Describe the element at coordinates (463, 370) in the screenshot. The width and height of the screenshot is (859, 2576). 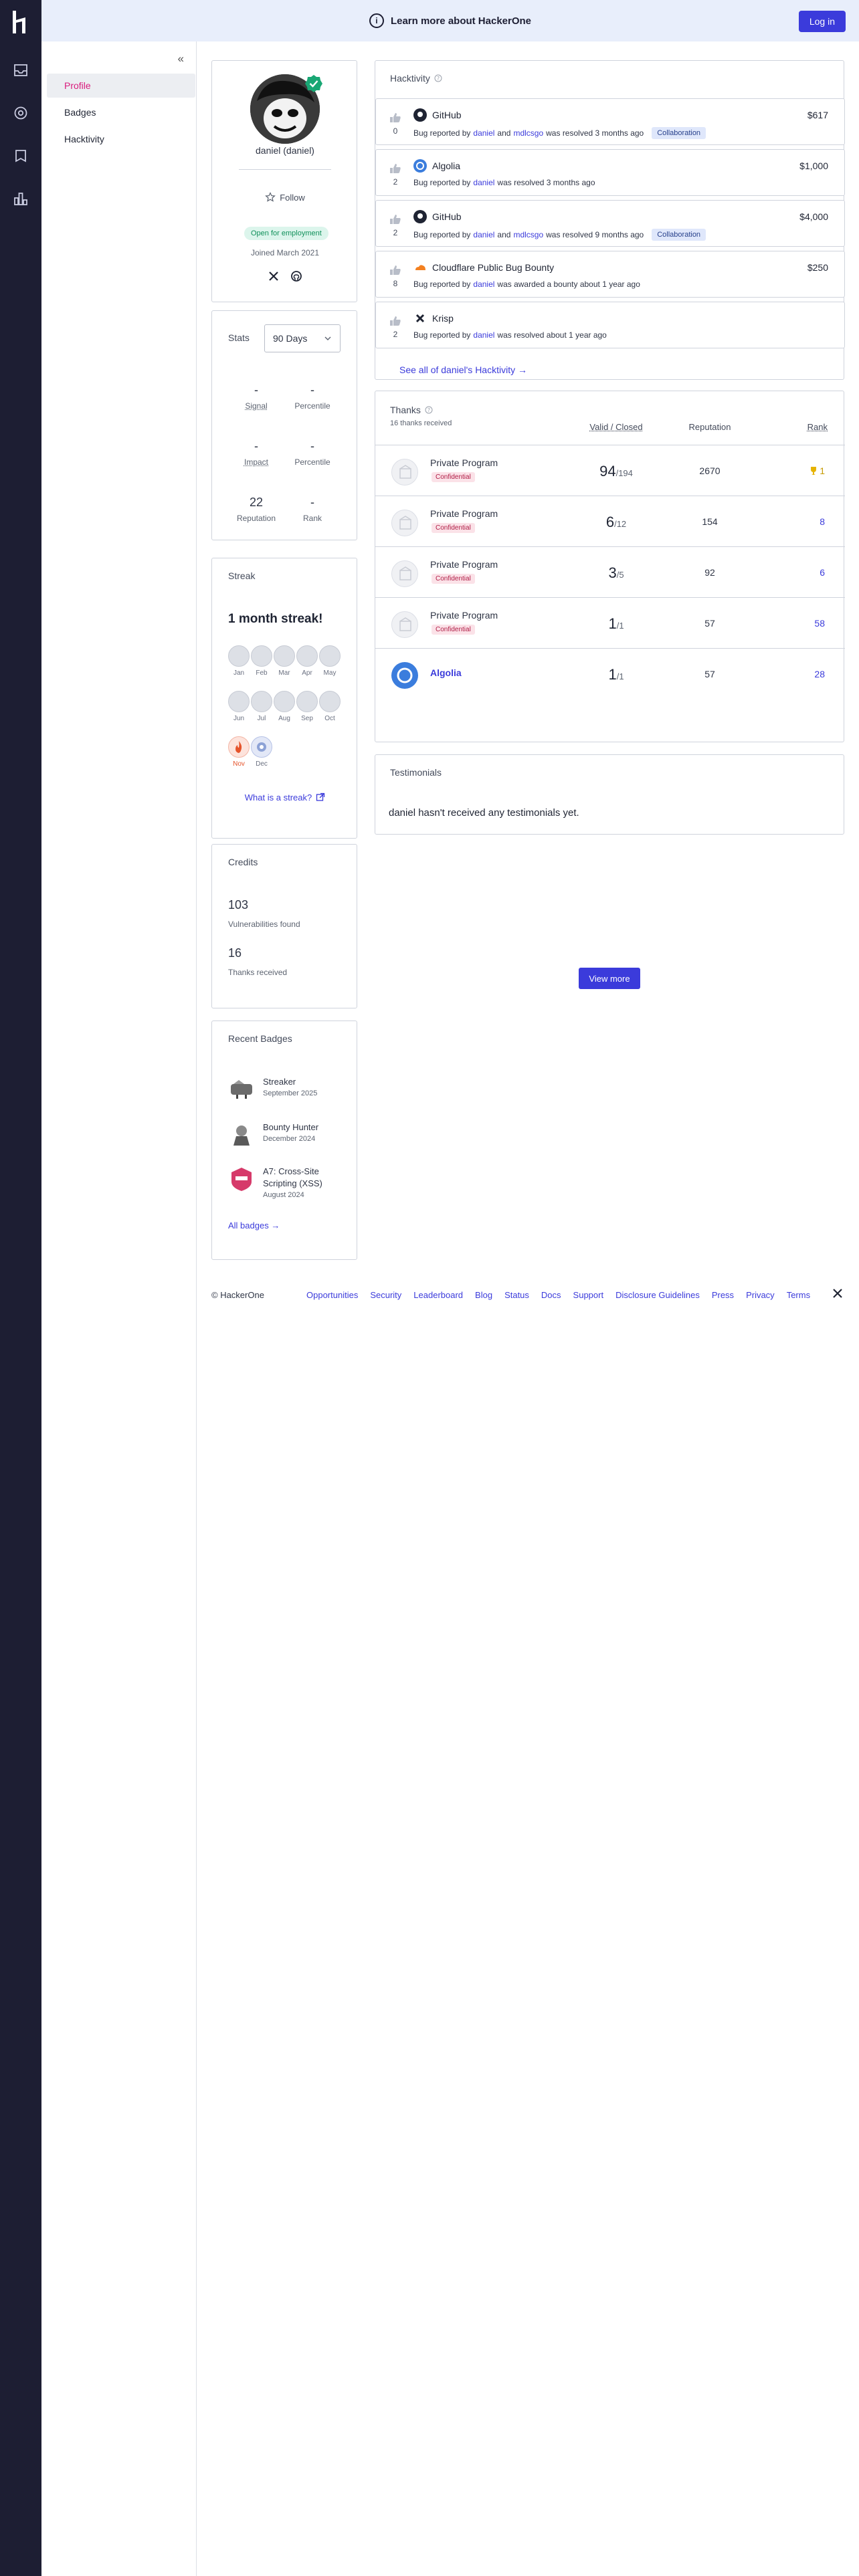
I see `see-all-hacktivity-link: See all of daniel's Hacktivity →` at that location.